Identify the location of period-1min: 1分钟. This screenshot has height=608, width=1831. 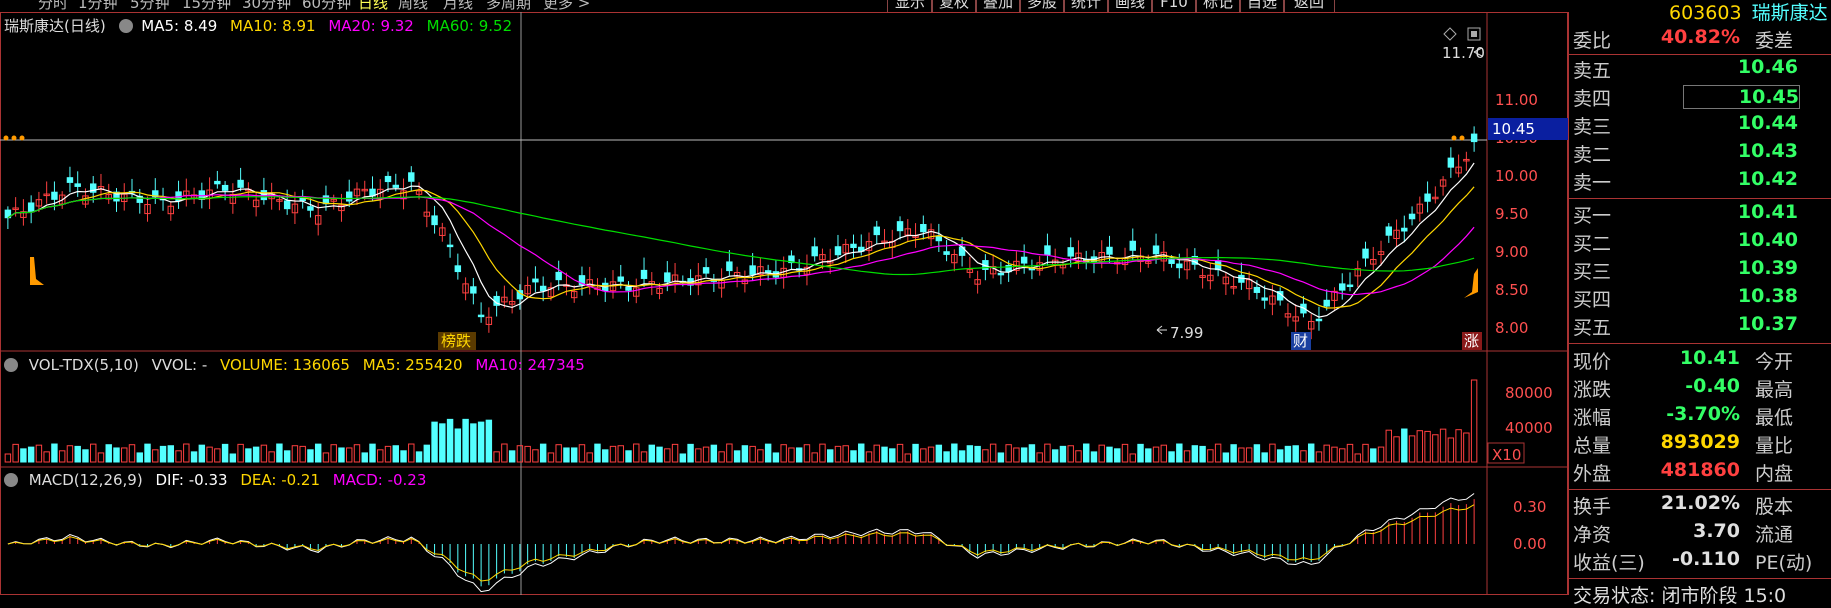
(98, 6).